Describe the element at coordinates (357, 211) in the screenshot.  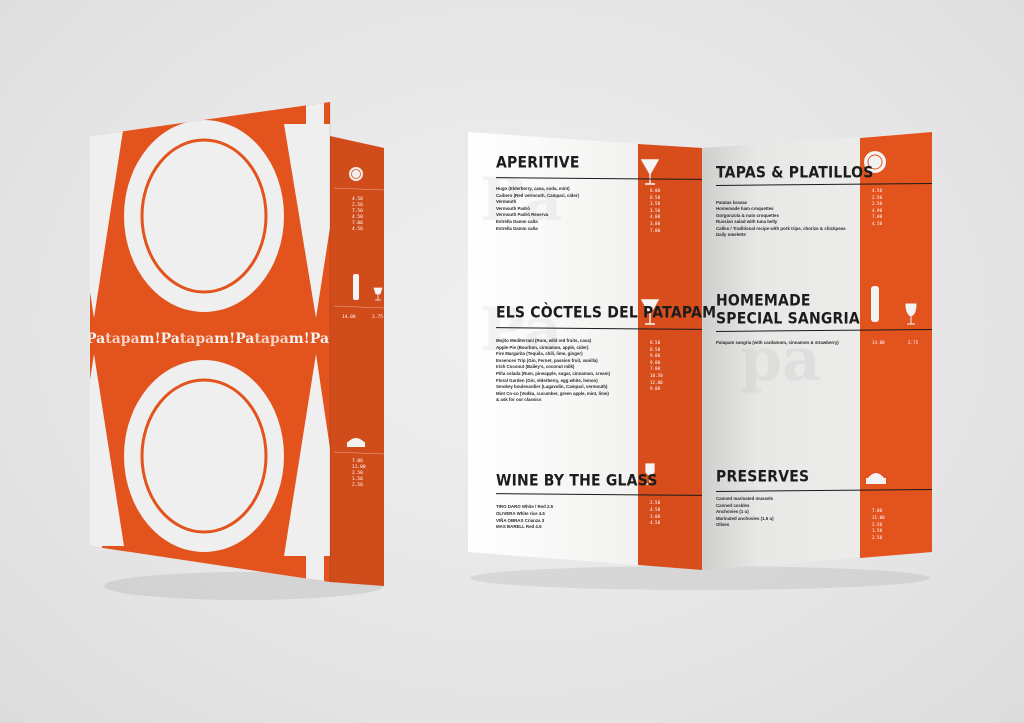
I see `folder-price: 7.50` at that location.